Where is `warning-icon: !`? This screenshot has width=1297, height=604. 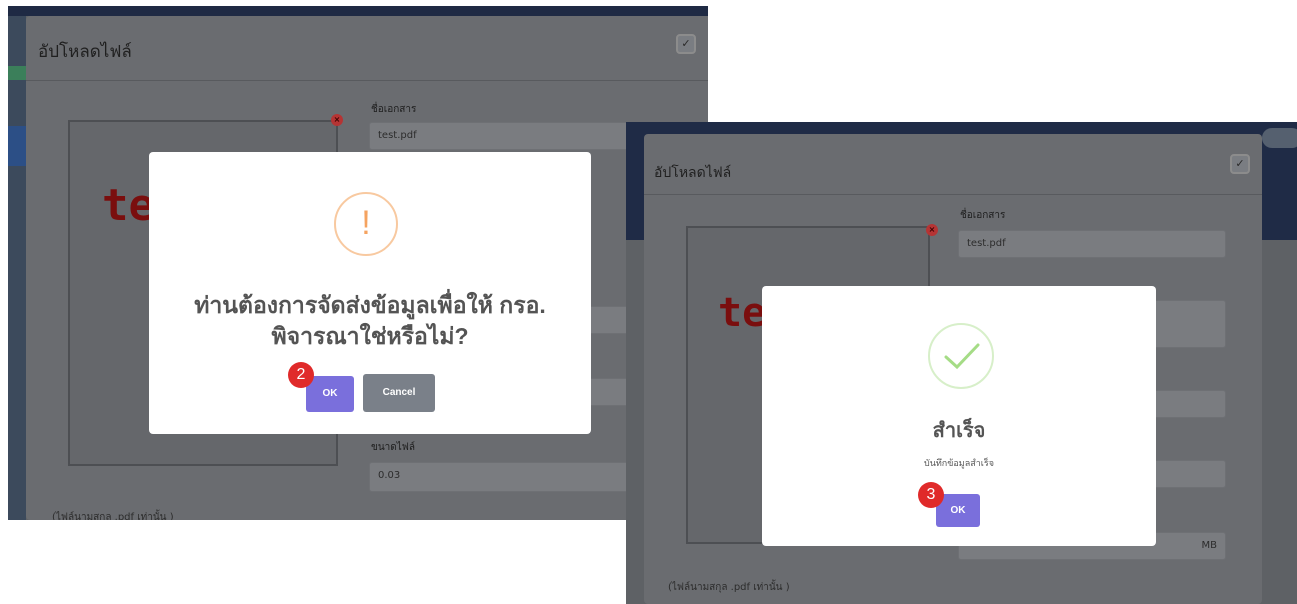
warning-icon: ! is located at coordinates (366, 224).